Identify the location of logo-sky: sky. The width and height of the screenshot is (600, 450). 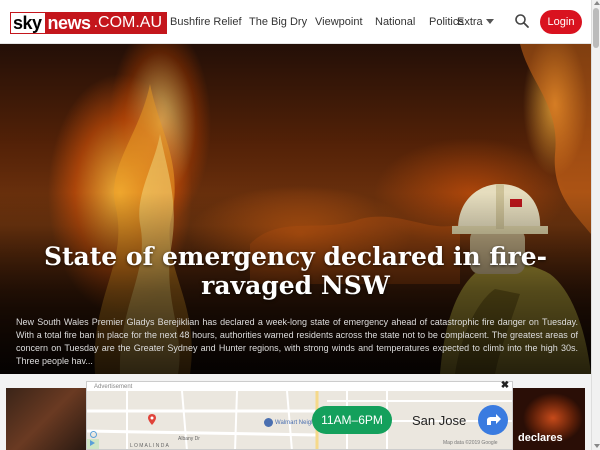
(28, 23).